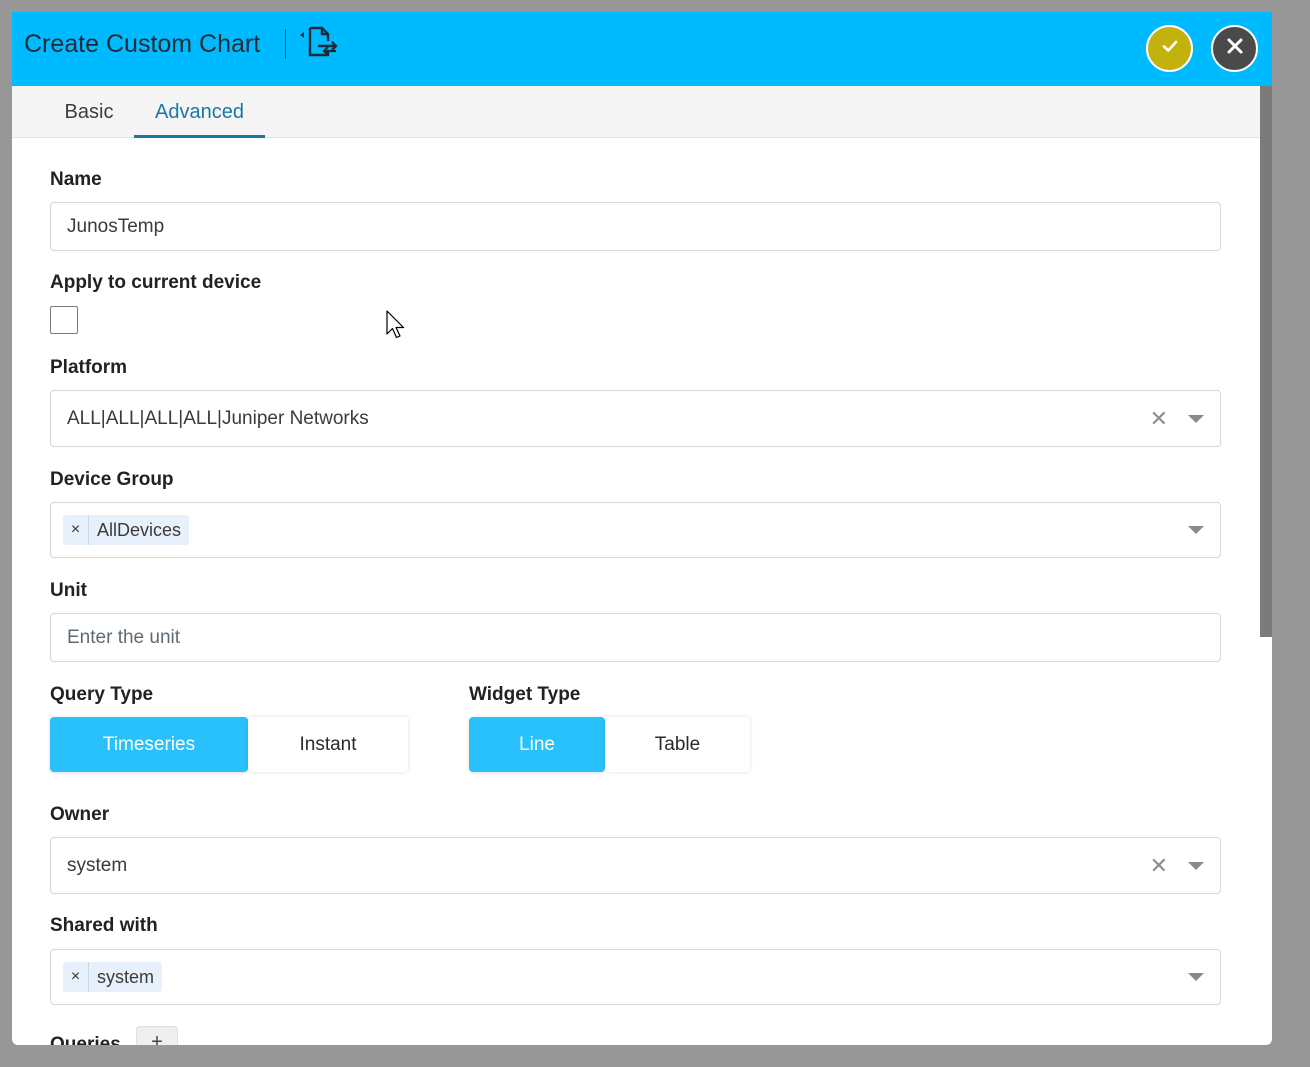 This screenshot has height=1067, width=1310. Describe the element at coordinates (537, 744) in the screenshot. I see `widget-type-line: Line` at that location.